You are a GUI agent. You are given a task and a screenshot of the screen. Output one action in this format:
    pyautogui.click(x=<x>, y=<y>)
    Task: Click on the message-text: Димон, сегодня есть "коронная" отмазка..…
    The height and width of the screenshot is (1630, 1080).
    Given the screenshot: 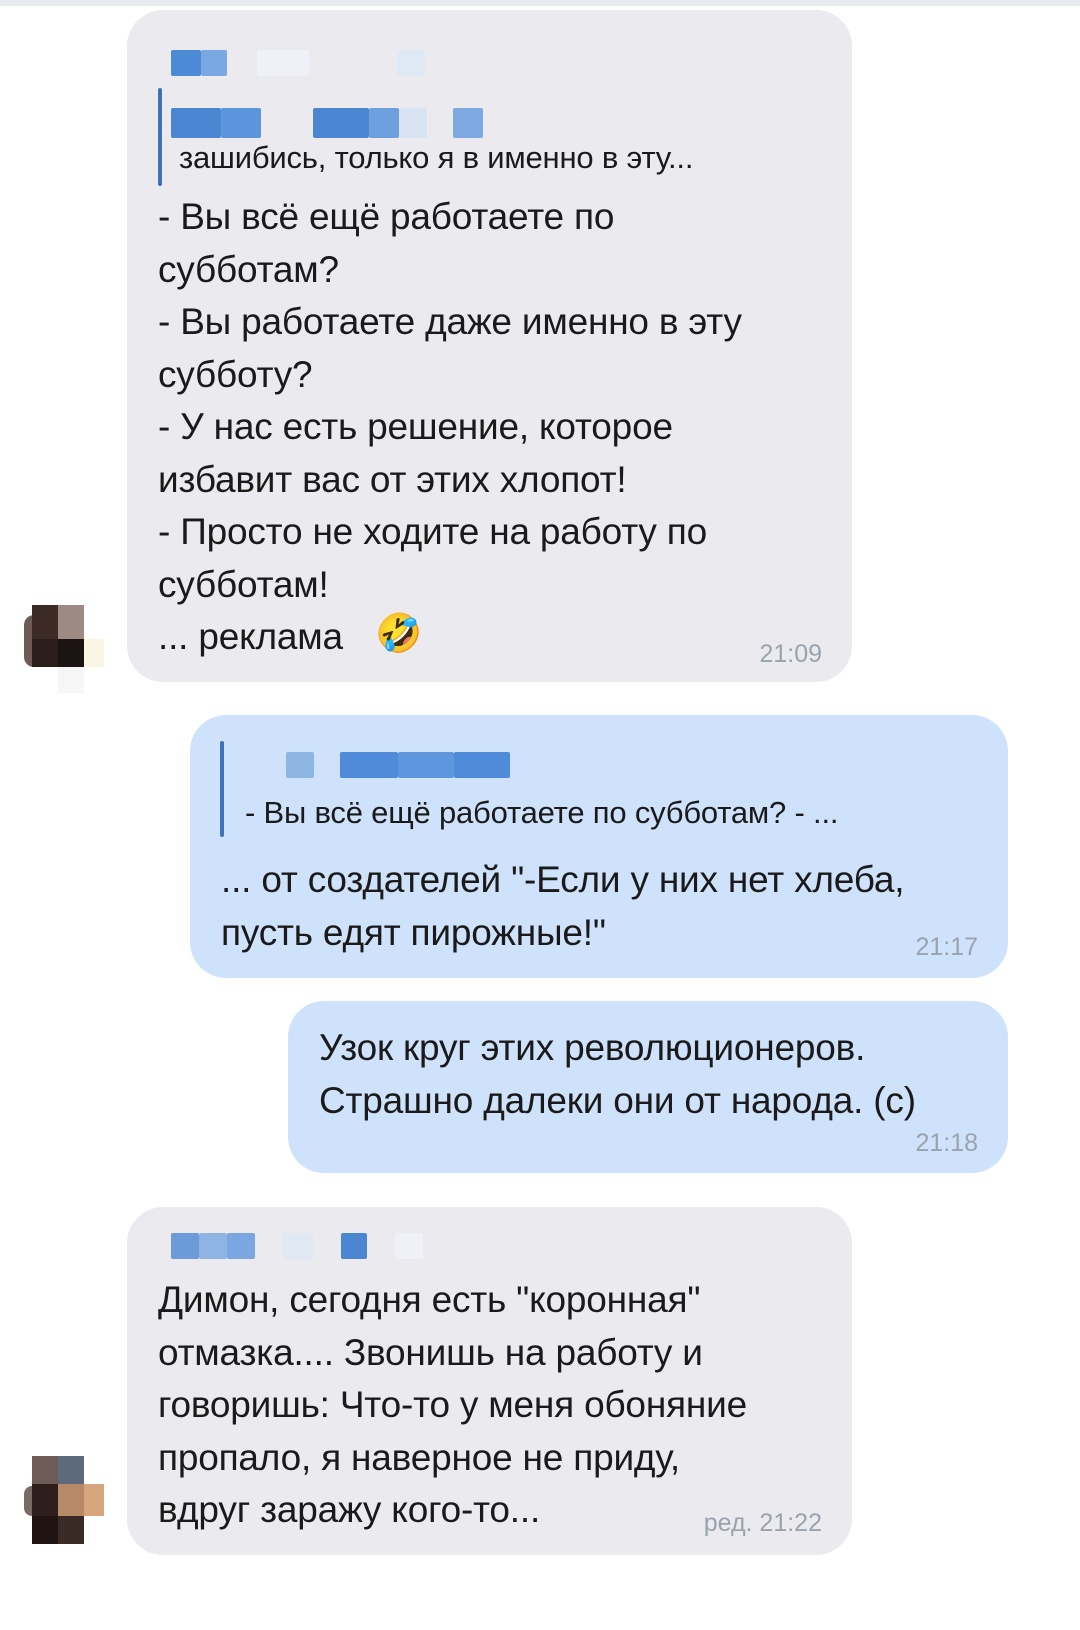 What is the action you would take?
    pyautogui.click(x=452, y=1404)
    